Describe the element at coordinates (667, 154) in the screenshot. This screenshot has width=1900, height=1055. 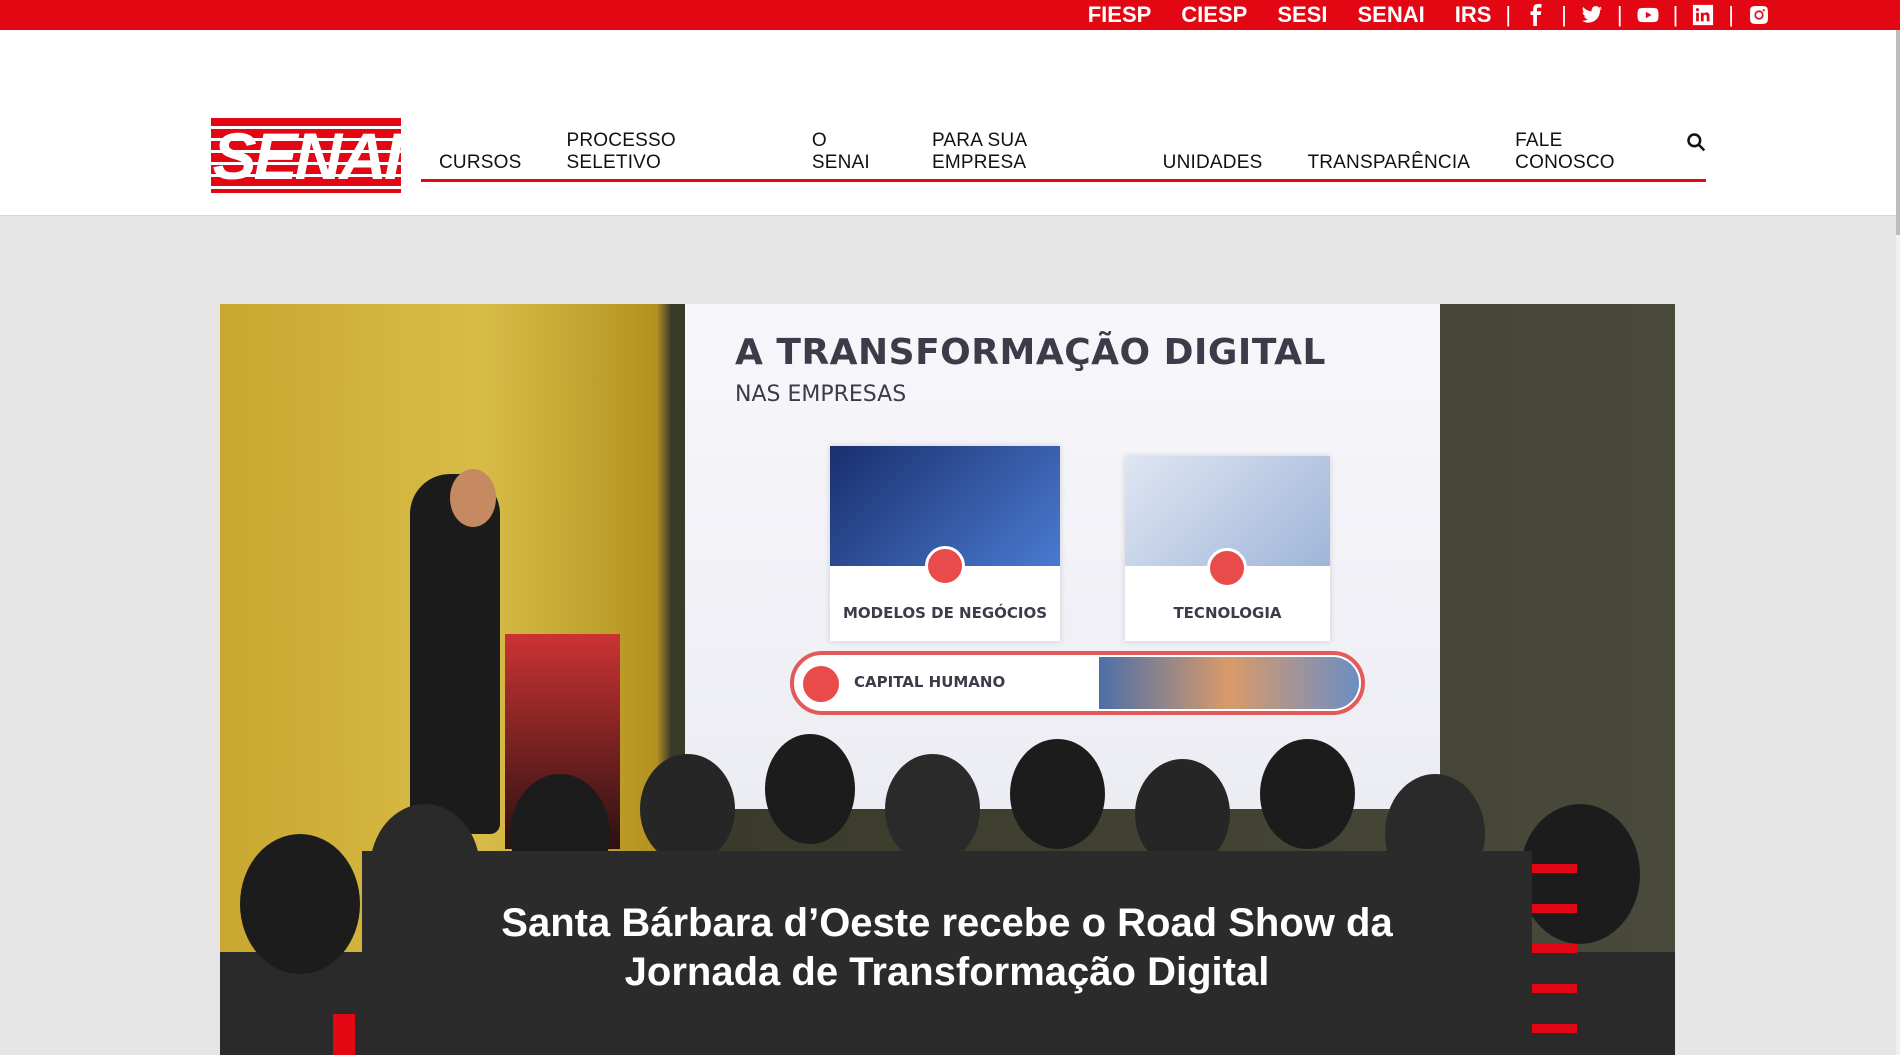
I see `nav-item-processo-seletivo: PROCESSO SELETIVO` at that location.